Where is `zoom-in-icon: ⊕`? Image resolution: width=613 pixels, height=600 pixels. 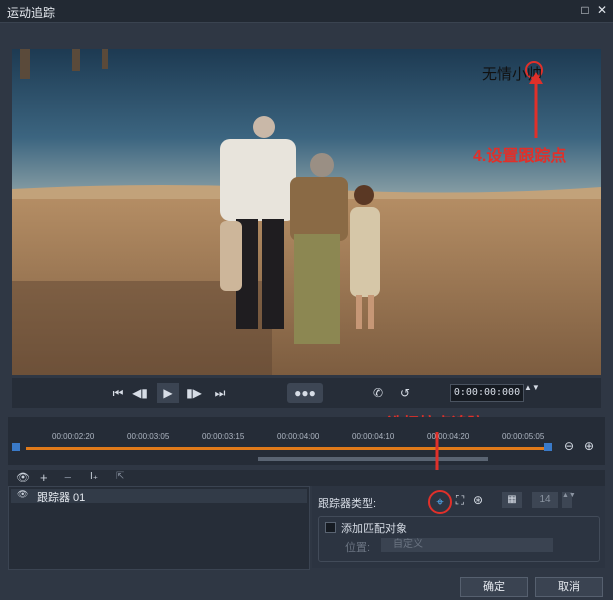 zoom-in-icon: ⊕ is located at coordinates (589, 446).